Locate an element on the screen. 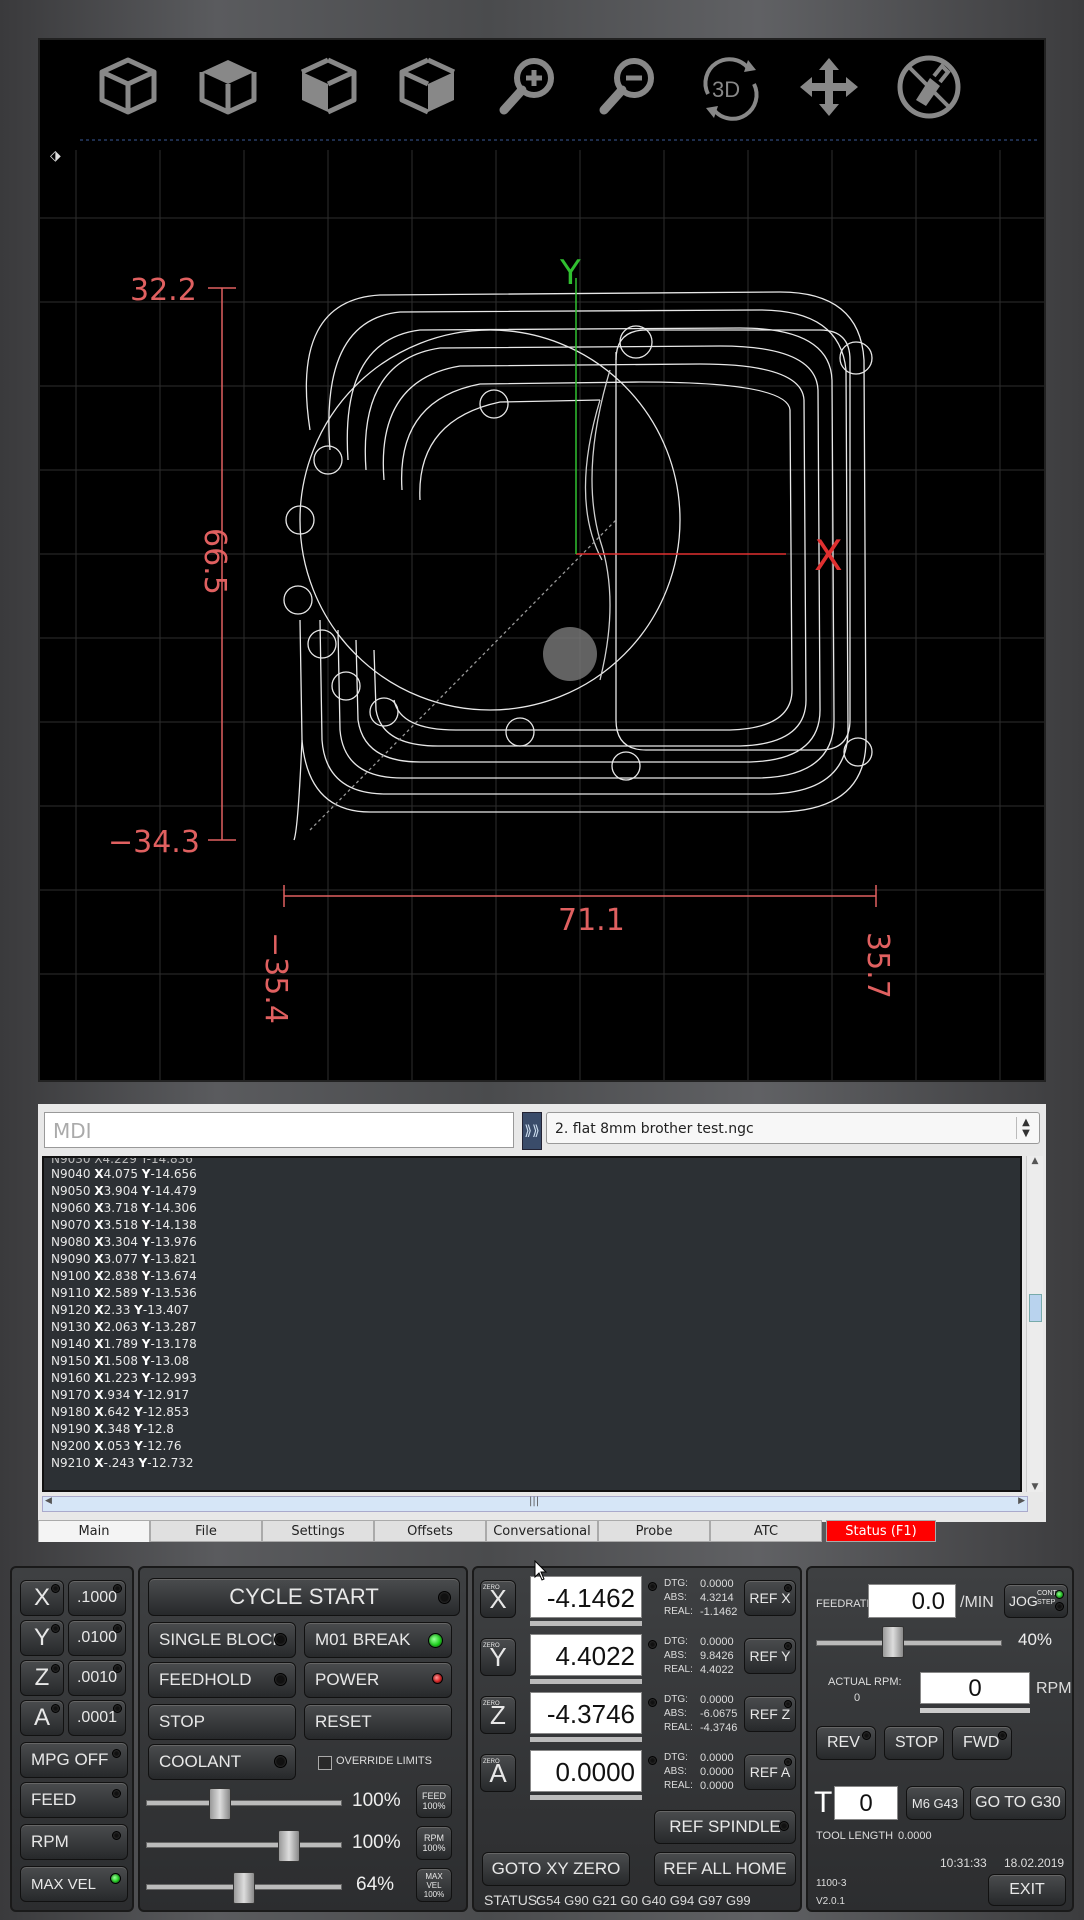 Image resolution: width=1084 pixels, height=1920 pixels. top-view-icon is located at coordinates (236, 94).